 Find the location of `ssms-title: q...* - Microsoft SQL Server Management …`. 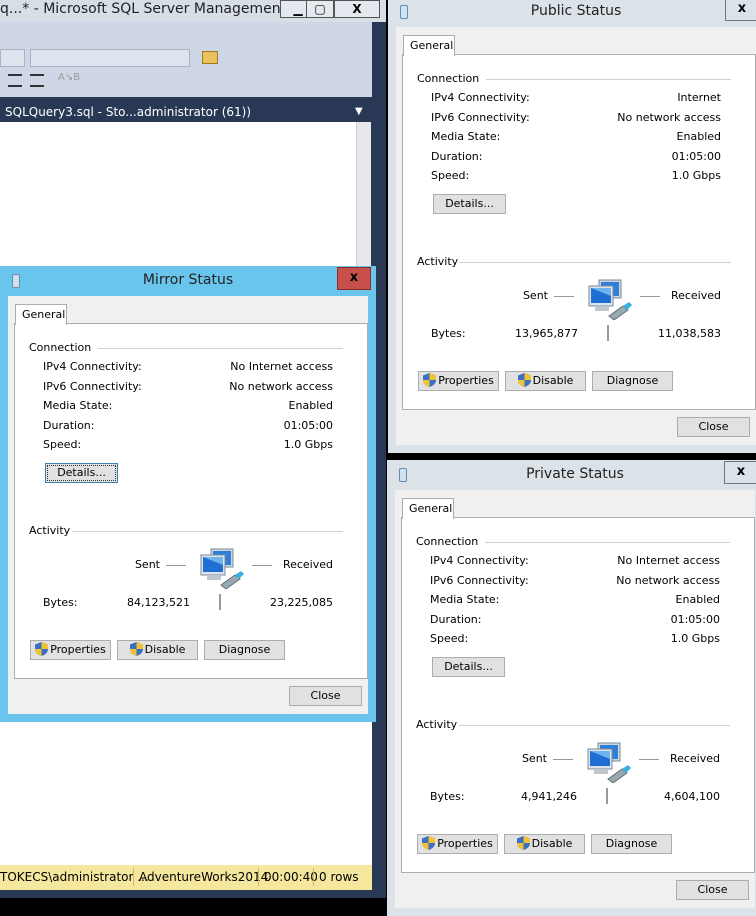

ssms-title: q...* - Microsoft SQL Server Management … is located at coordinates (152, 9).